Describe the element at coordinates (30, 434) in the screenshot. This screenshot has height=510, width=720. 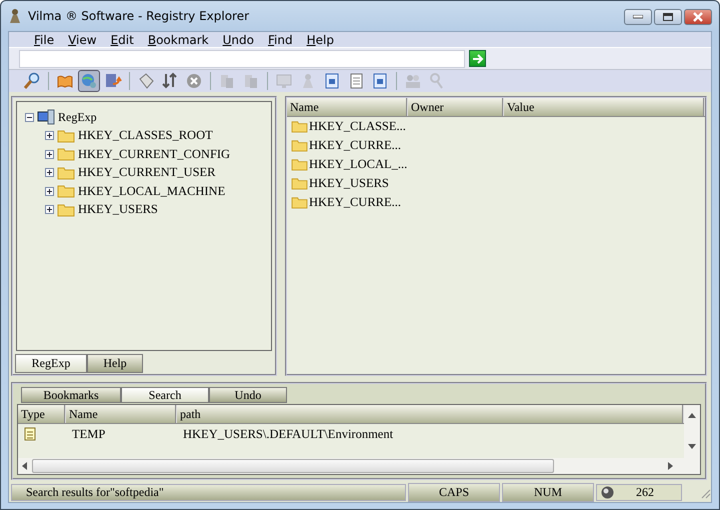
I see `notepad-icon` at that location.